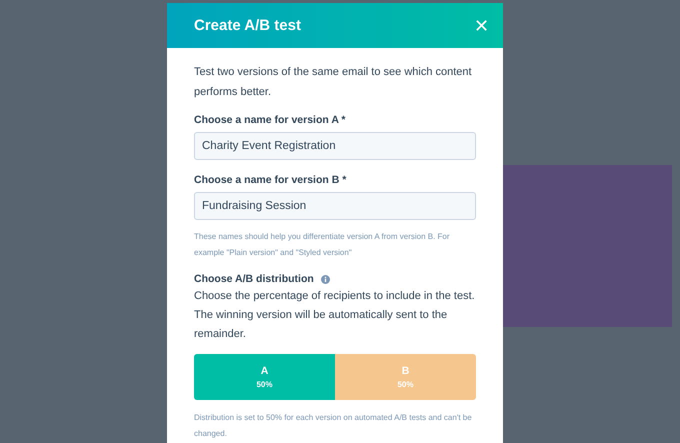  Describe the element at coordinates (335, 206) in the screenshot. I see `input-field: Fundraising Session` at that location.